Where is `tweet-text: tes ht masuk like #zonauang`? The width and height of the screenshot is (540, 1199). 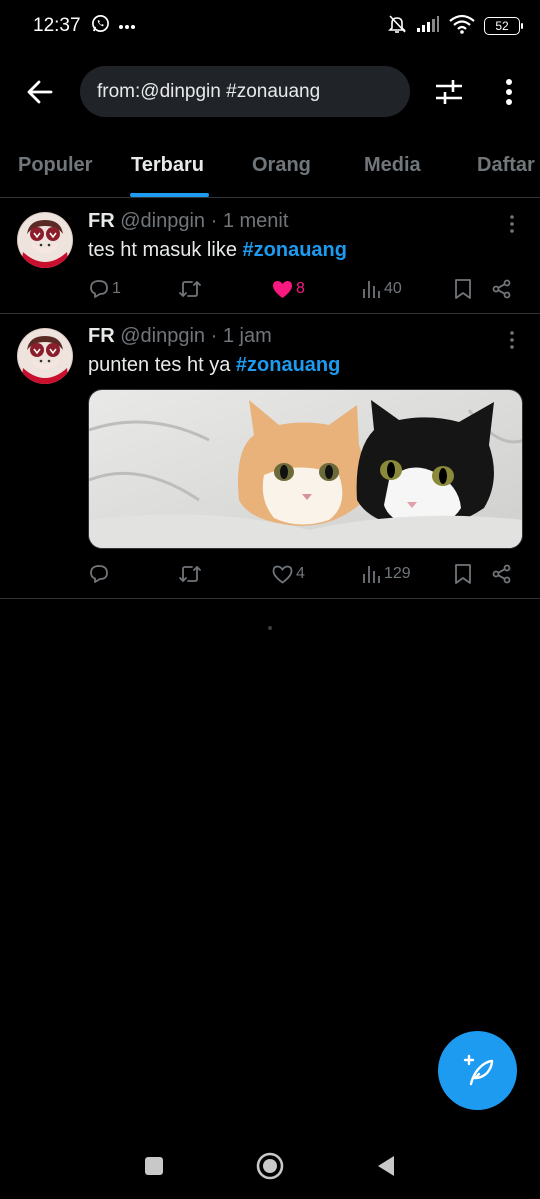 tweet-text: tes ht masuk like #zonauang is located at coordinates (217, 250).